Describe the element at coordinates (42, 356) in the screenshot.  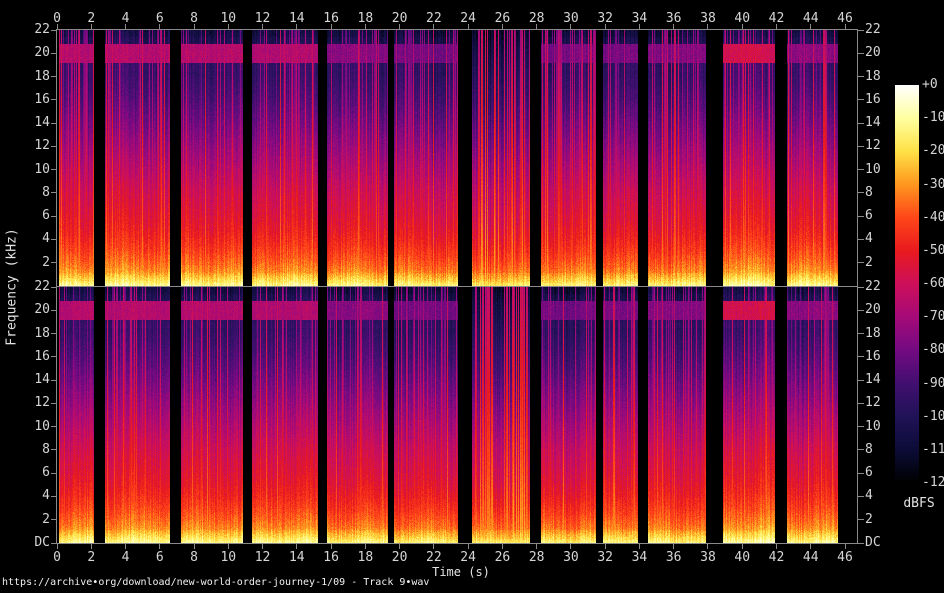
I see `freq-tick-label: 16` at that location.